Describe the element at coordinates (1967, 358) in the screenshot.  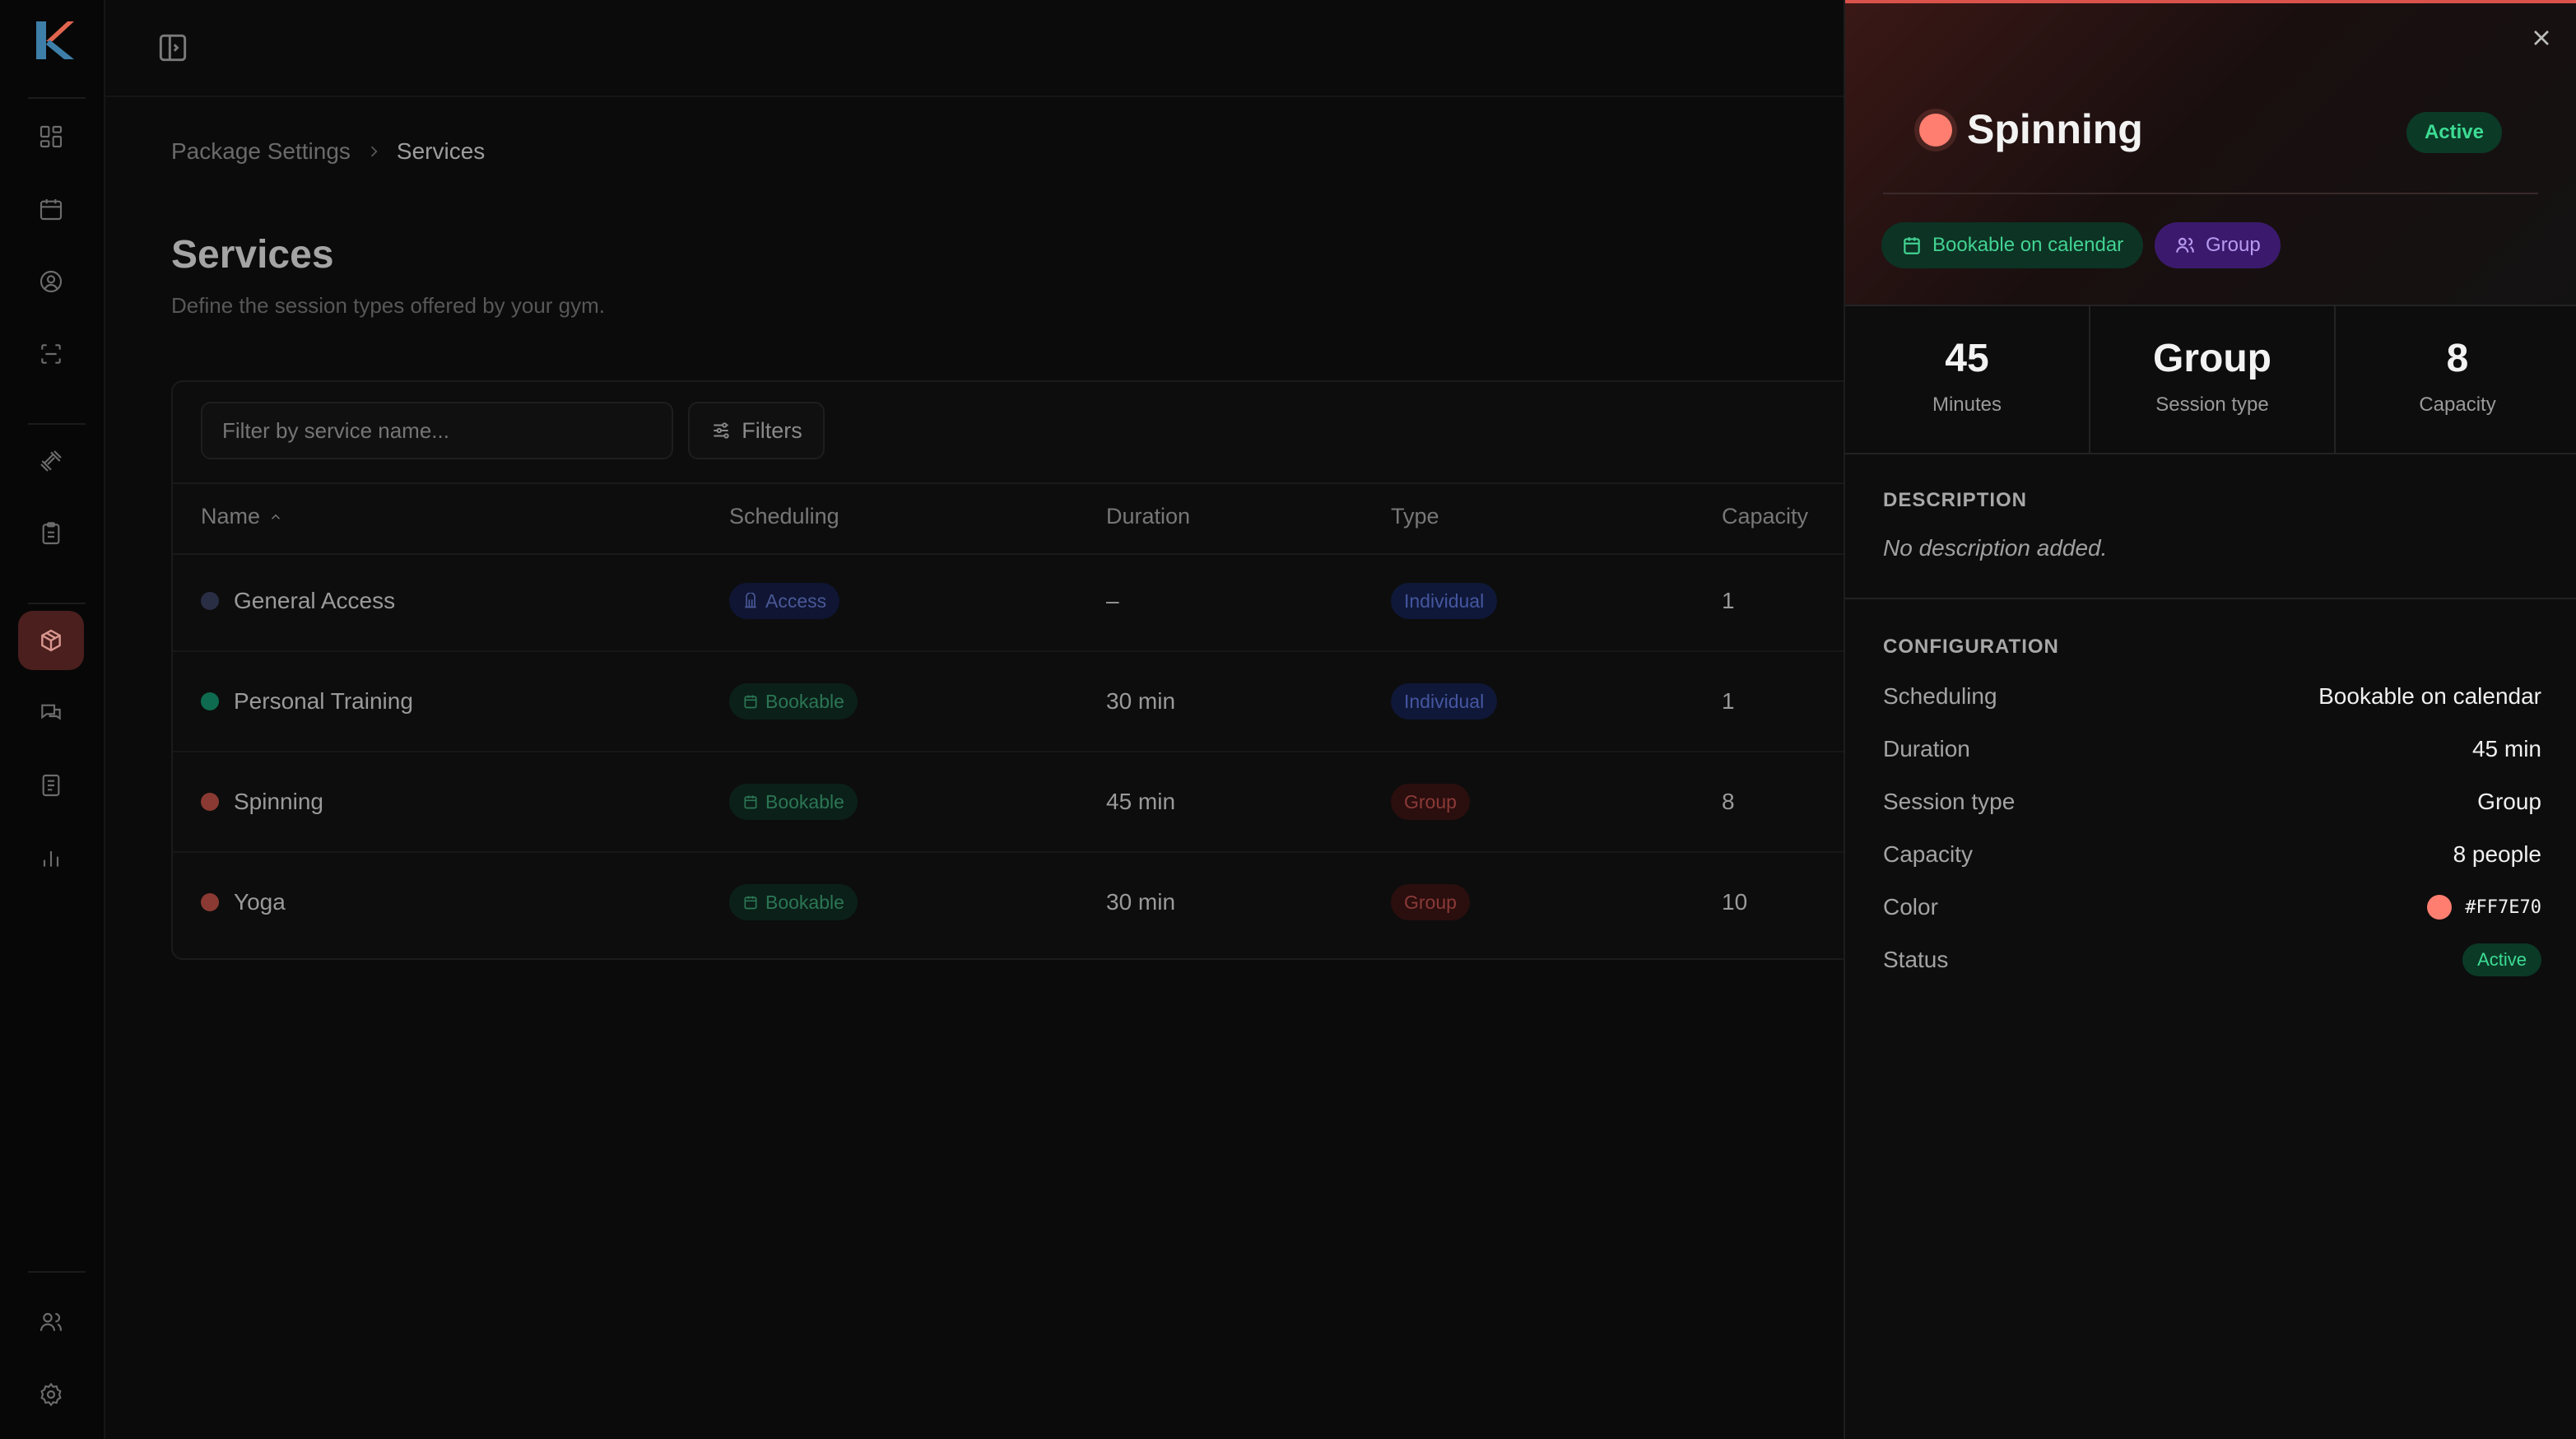
I see `stat-value: 45` at that location.